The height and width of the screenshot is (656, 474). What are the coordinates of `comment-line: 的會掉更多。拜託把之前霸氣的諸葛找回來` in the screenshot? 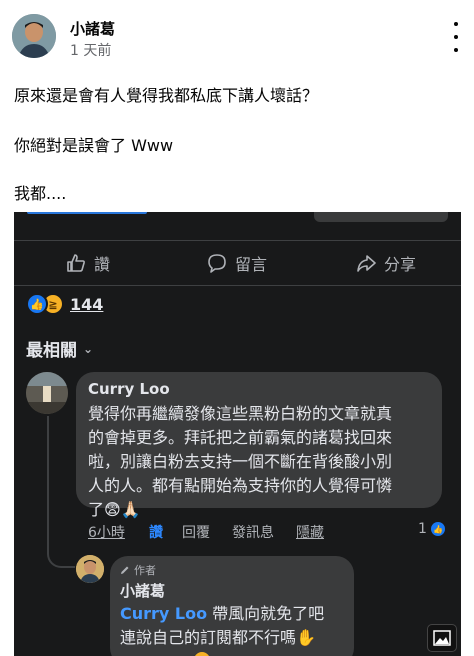 It's located at (240, 437).